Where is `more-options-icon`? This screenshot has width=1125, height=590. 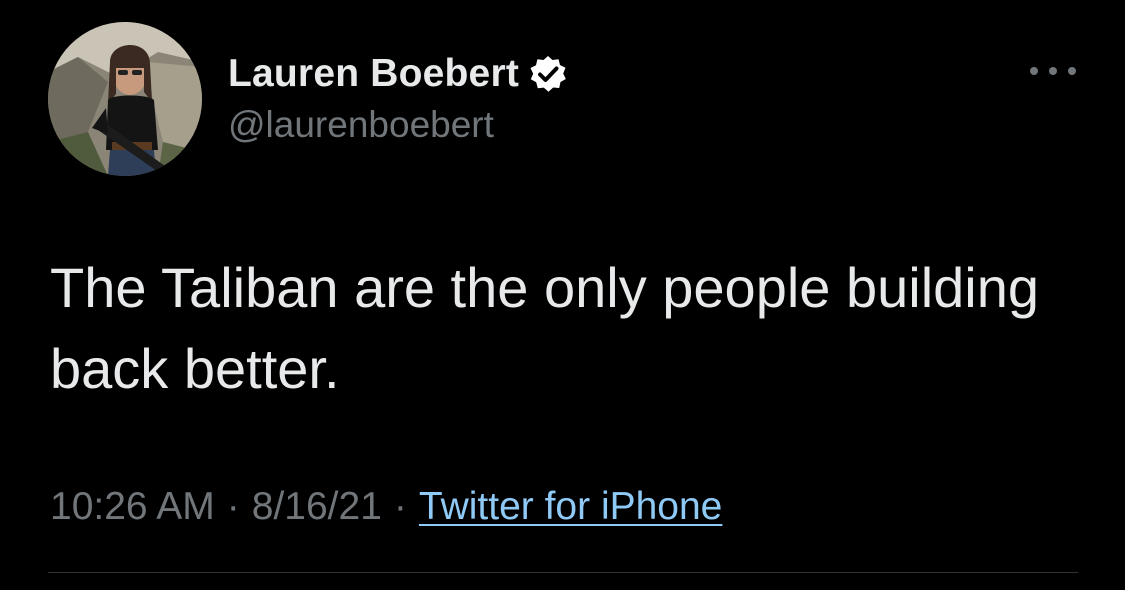
more-options-icon is located at coordinates (1053, 71).